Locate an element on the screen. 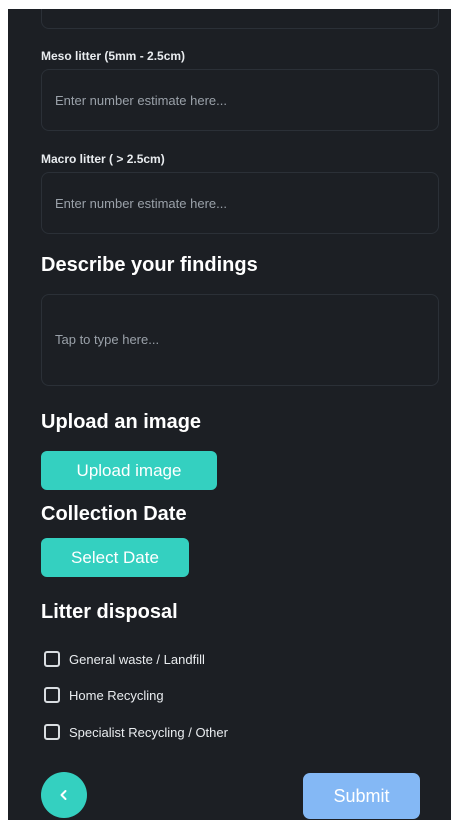  collection-date-heading: Collection Date is located at coordinates (114, 514).